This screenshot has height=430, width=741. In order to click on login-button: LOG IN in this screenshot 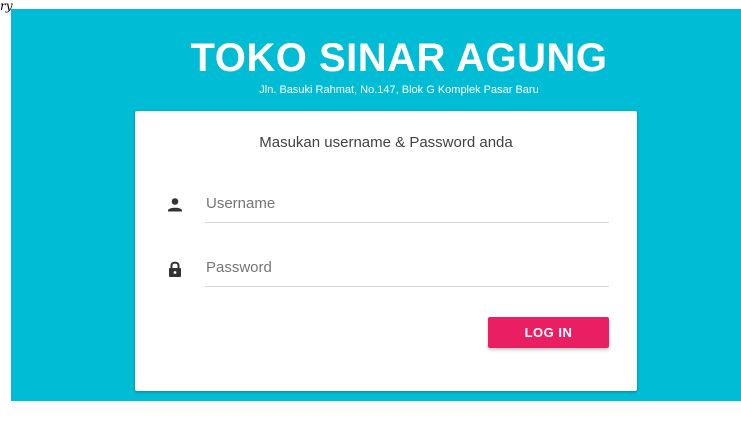, I will do `click(548, 332)`.